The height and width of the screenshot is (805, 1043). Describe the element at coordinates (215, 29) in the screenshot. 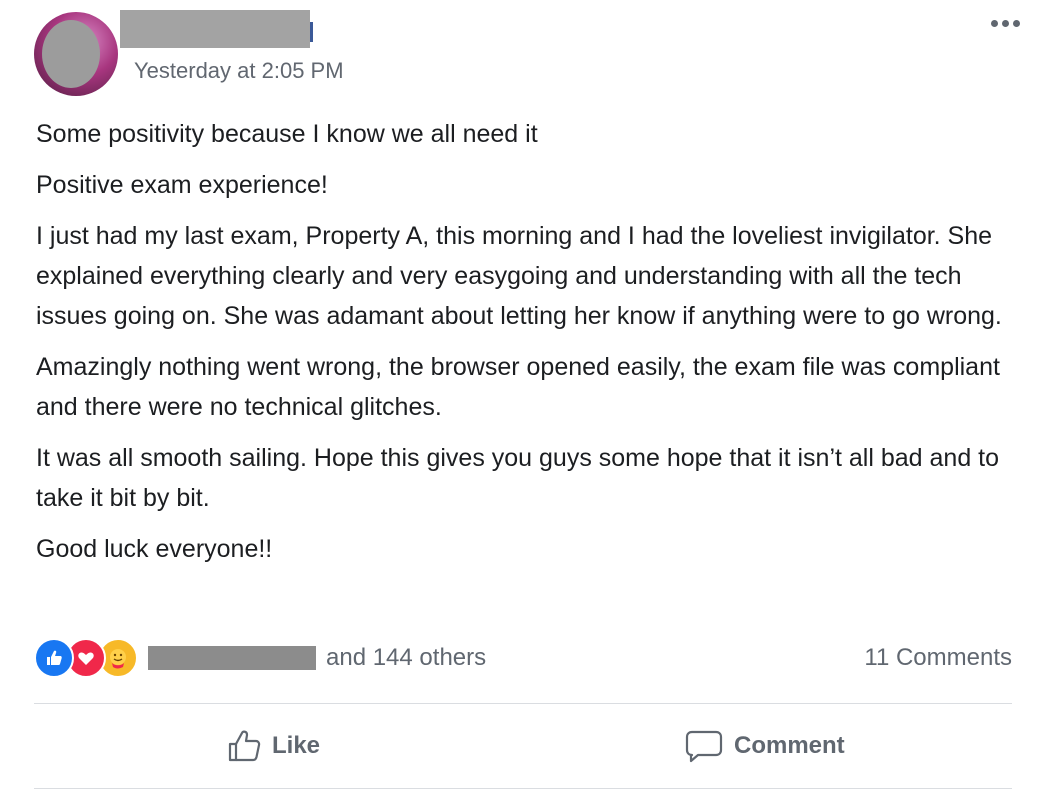

I see `author-name-redacted` at that location.